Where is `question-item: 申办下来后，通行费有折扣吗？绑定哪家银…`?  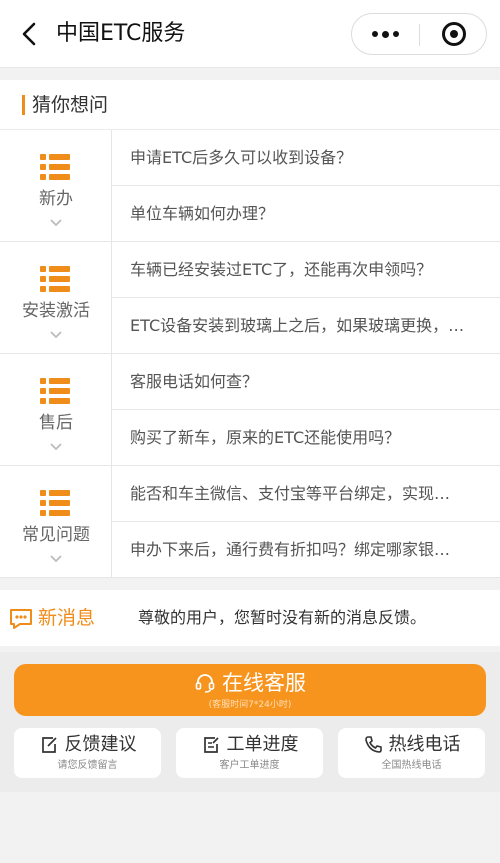
question-item: 申办下来后，通行费有折扣吗？绑定哪家银… is located at coordinates (306, 550).